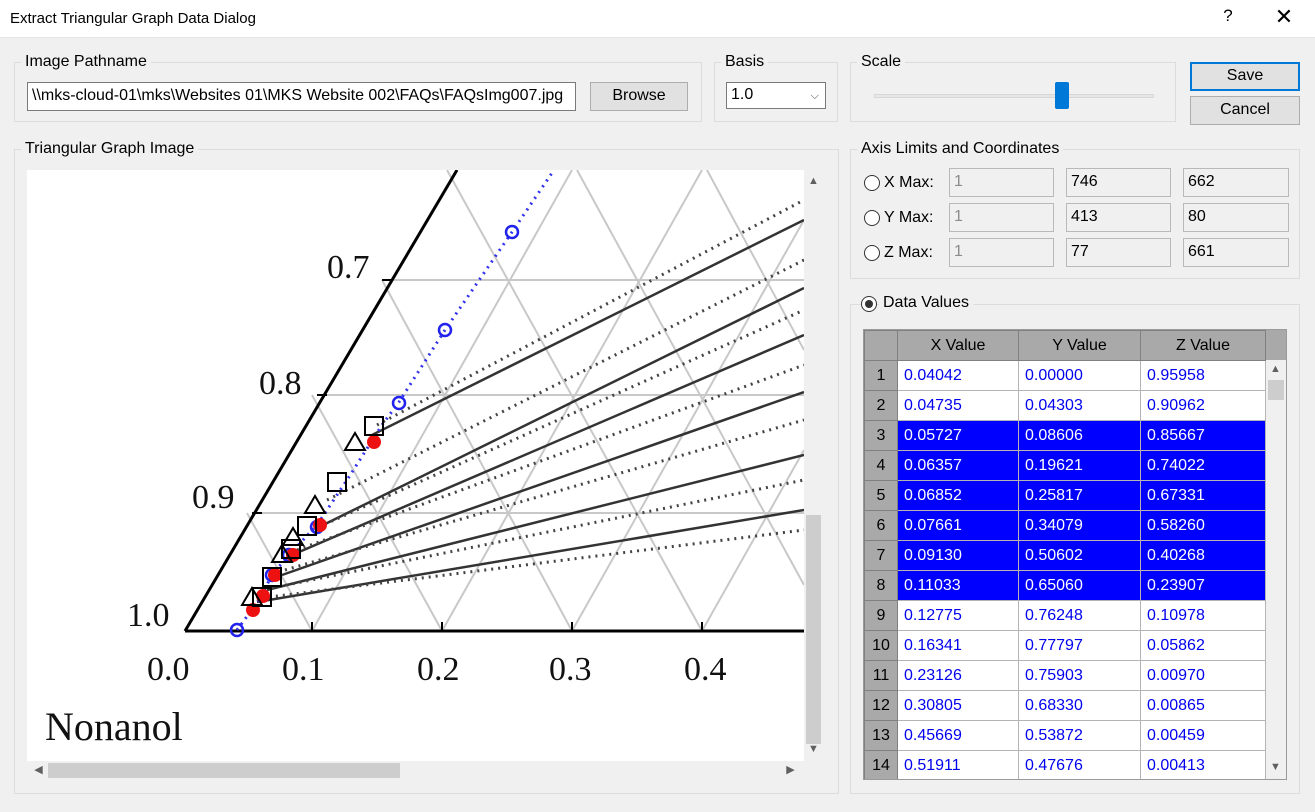  What do you see at coordinates (1079, 764) in the screenshot?
I see `y-value-cell: 0.47676` at bounding box center [1079, 764].